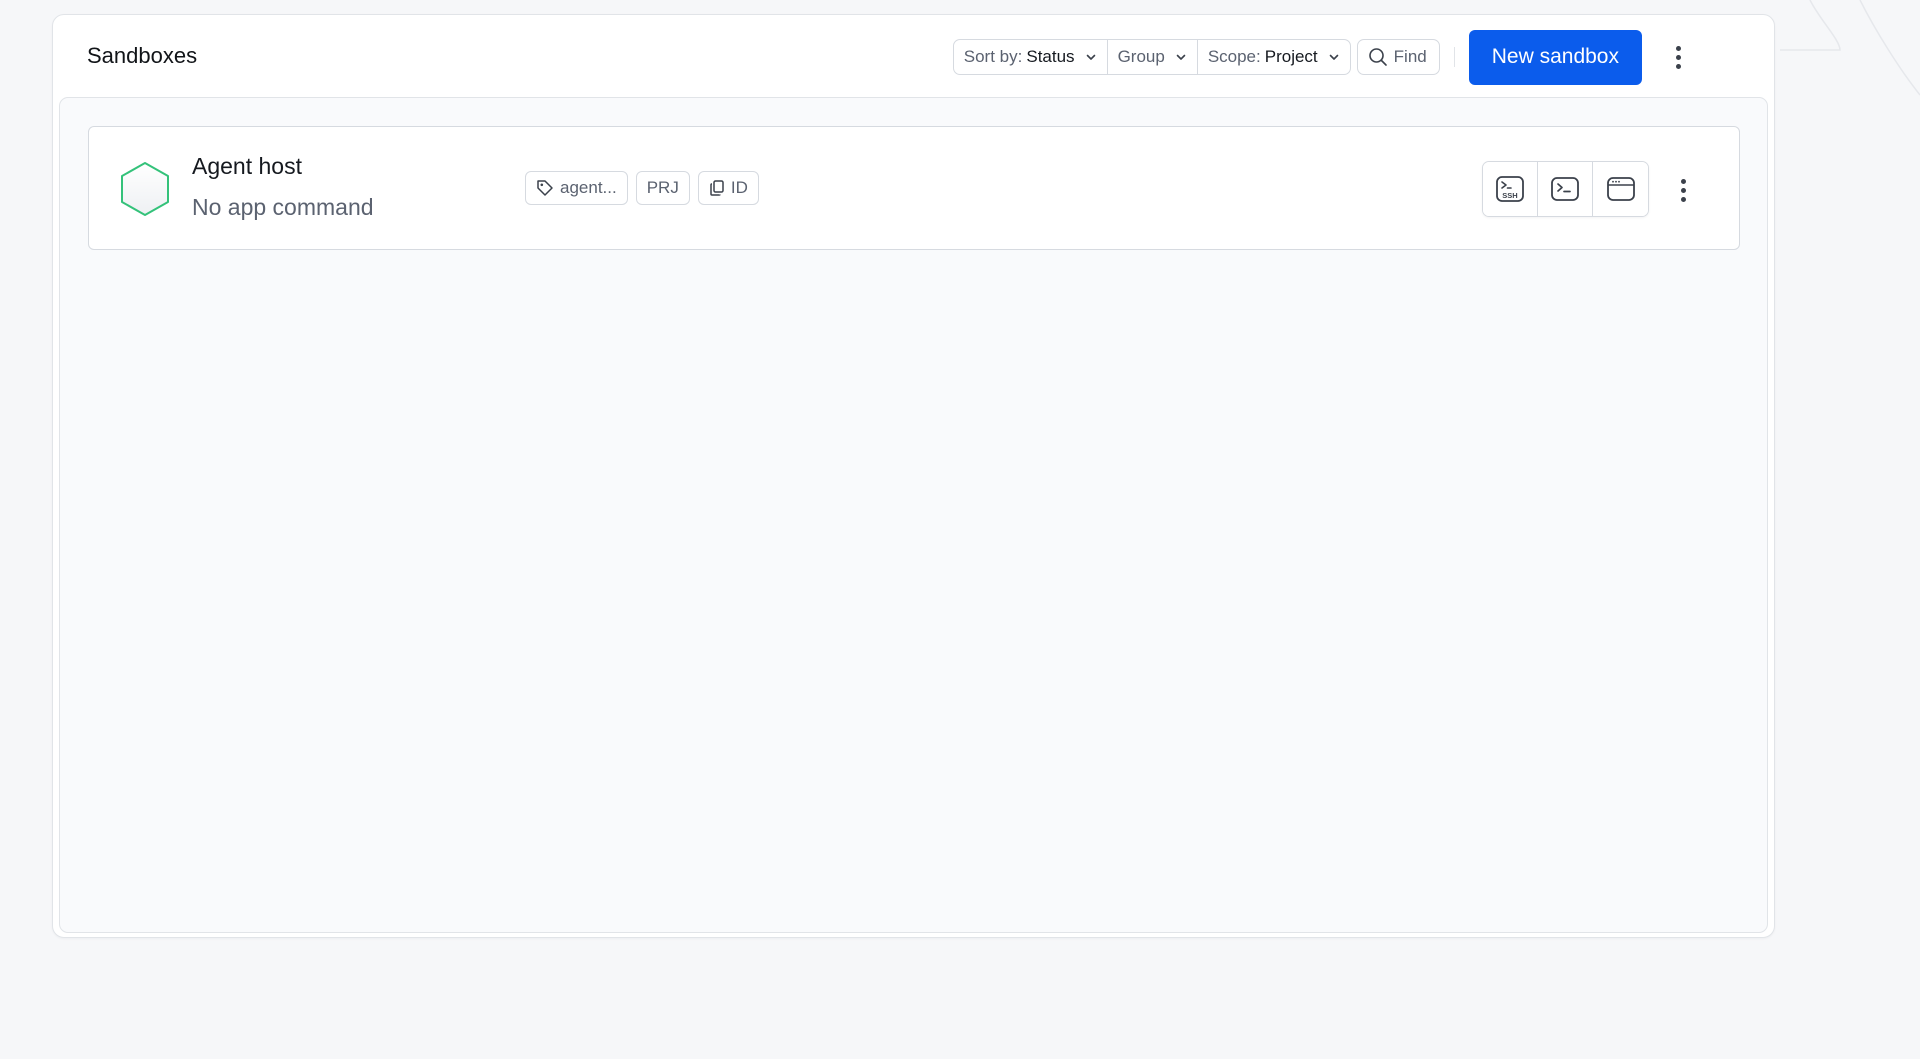 This screenshot has height=1059, width=1920. Describe the element at coordinates (1050, 56) in the screenshot. I see `sort-value: Status` at that location.